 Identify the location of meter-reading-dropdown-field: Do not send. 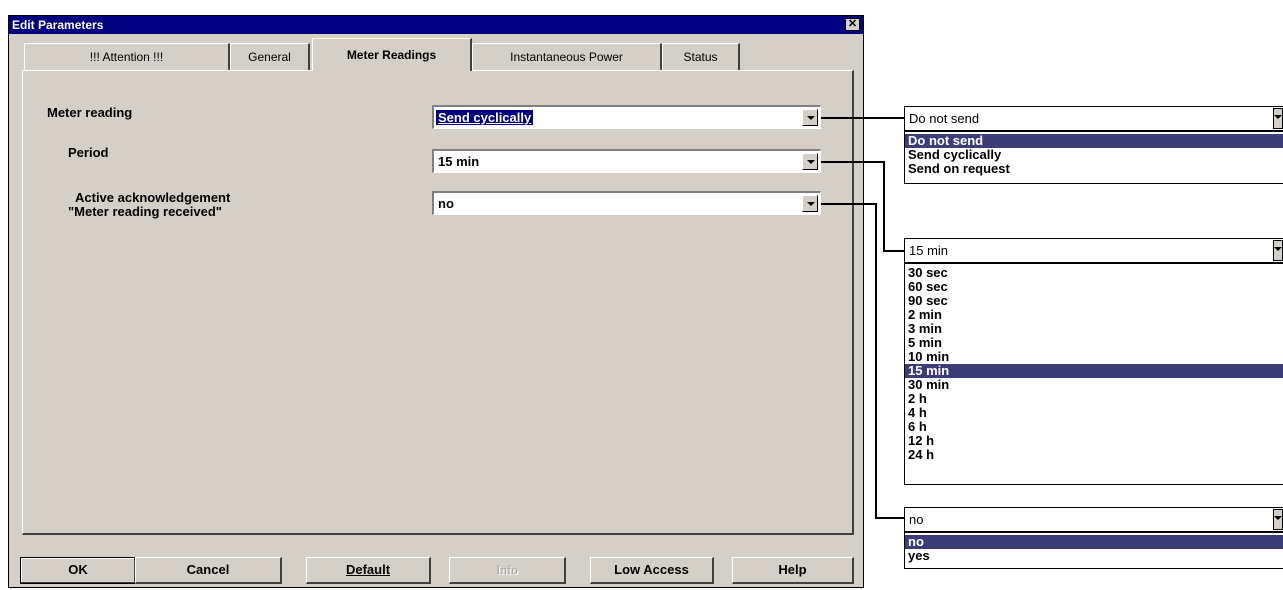
(1093, 118).